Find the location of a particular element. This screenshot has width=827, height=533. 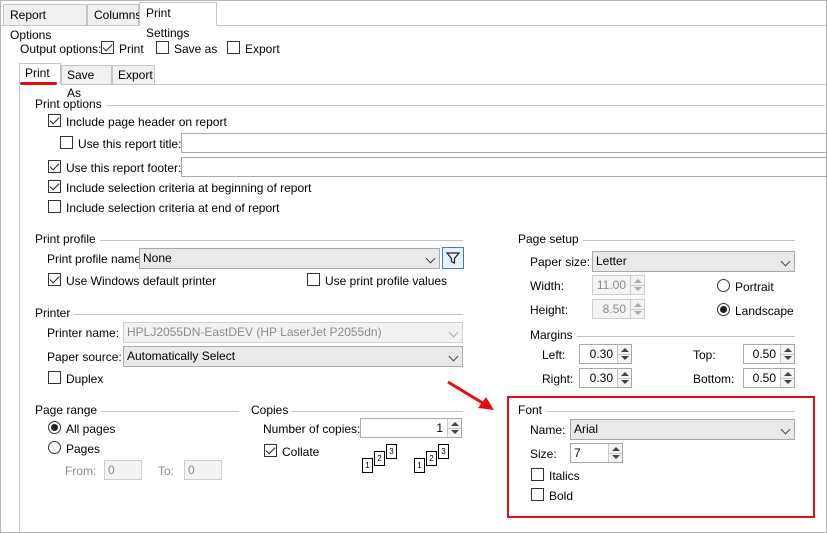

print-profile-title: Print profile is located at coordinates (67, 239).